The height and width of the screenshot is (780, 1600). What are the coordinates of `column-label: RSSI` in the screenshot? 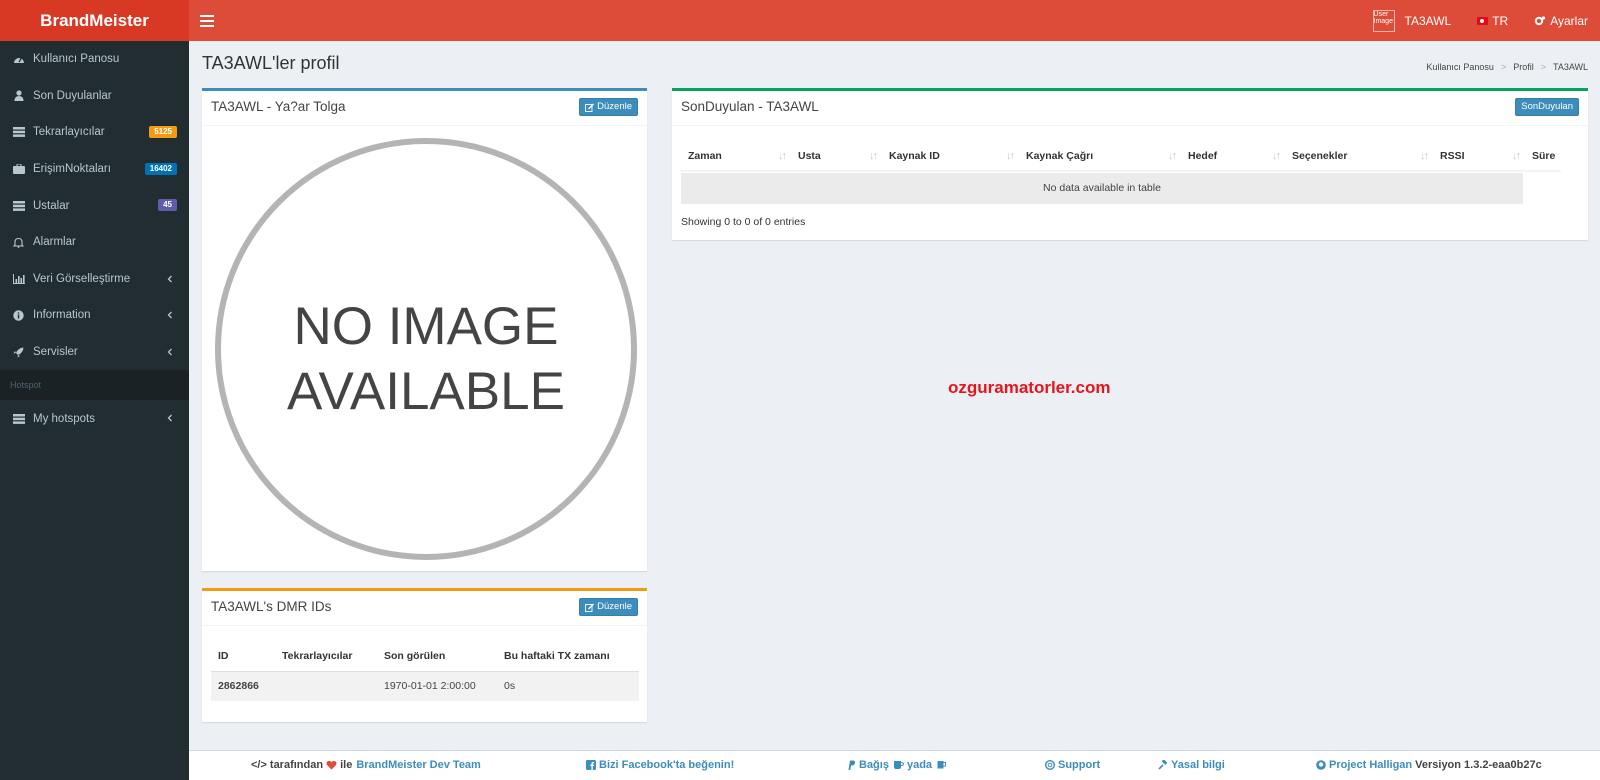 It's located at (1452, 155).